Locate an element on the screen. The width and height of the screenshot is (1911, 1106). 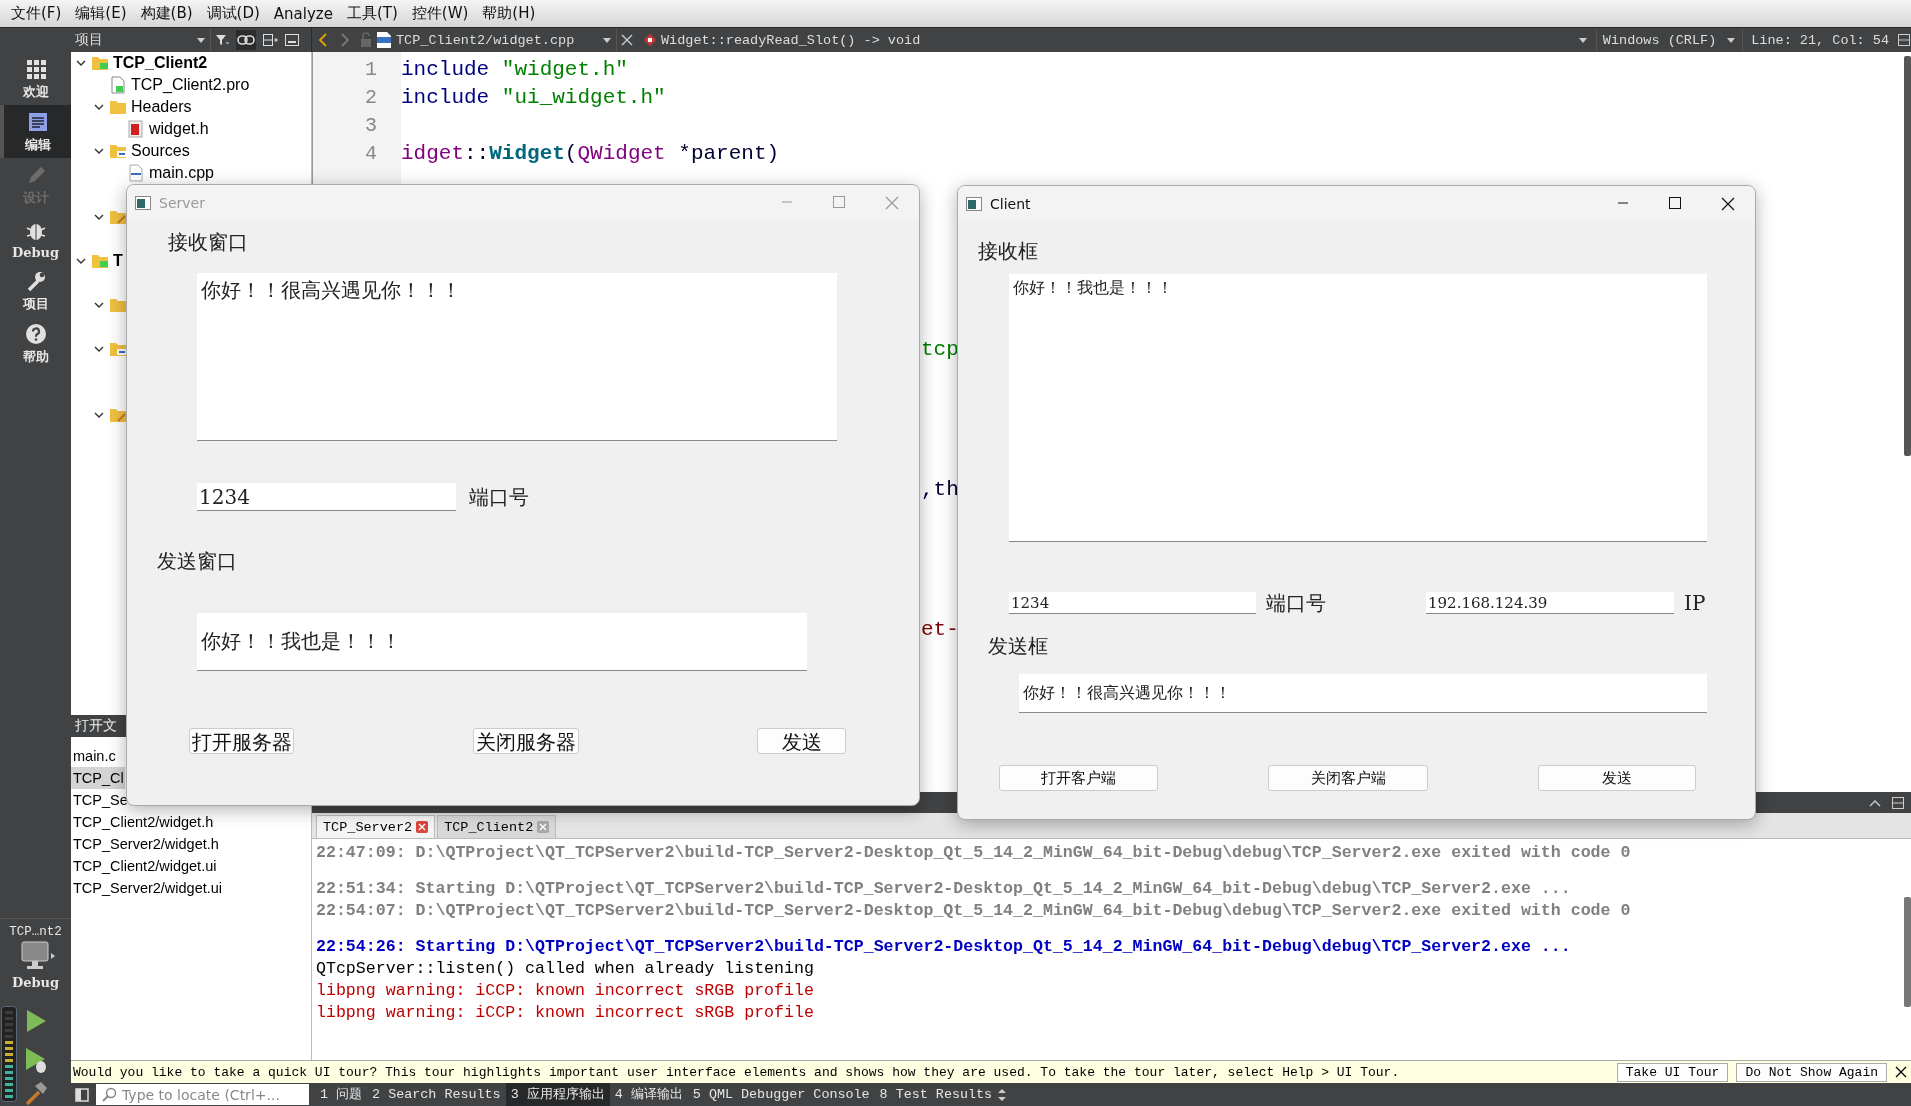
help-icon is located at coordinates (35, 334).